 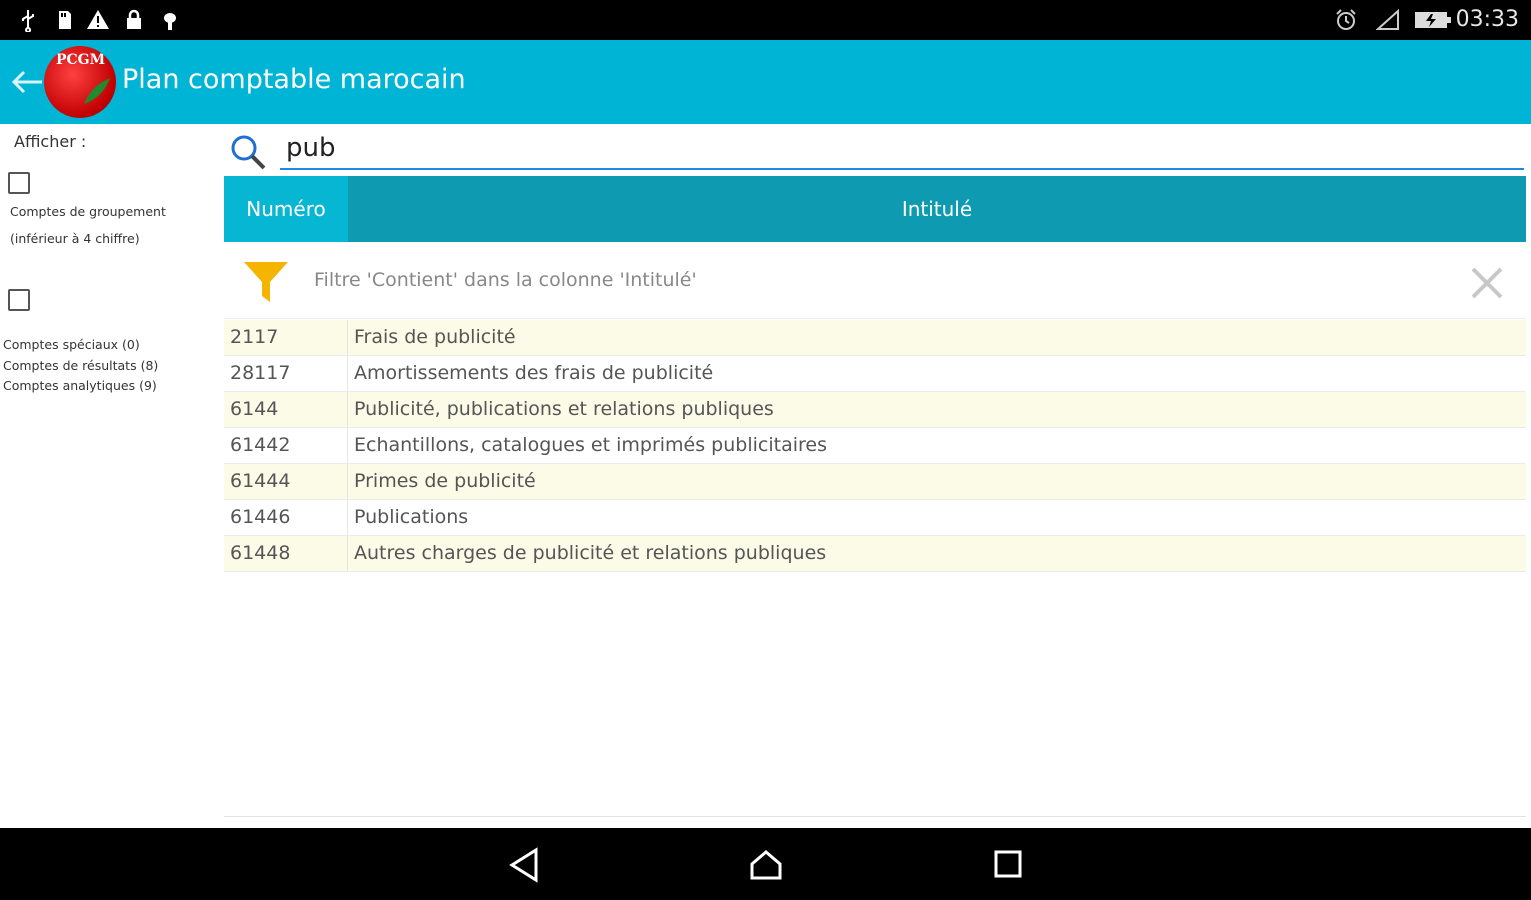 What do you see at coordinates (28, 82) in the screenshot?
I see `back-arrow-icon` at bounding box center [28, 82].